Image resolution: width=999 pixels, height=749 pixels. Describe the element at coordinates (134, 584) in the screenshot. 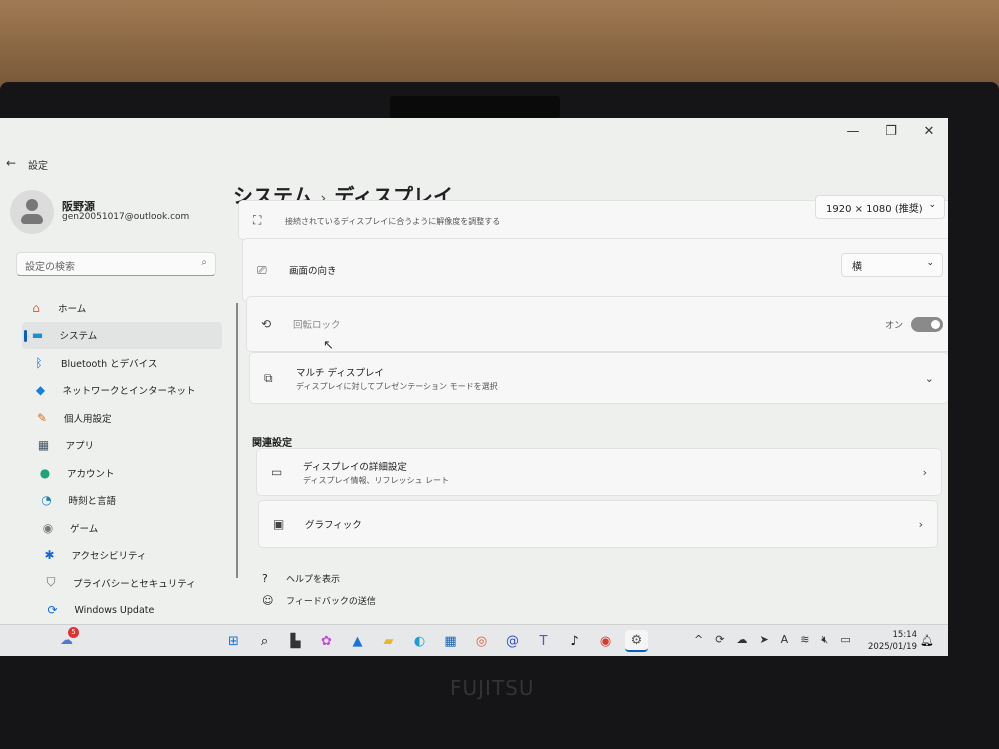

I see `sidebar-item-label: プライバシーとセキュリティ` at that location.